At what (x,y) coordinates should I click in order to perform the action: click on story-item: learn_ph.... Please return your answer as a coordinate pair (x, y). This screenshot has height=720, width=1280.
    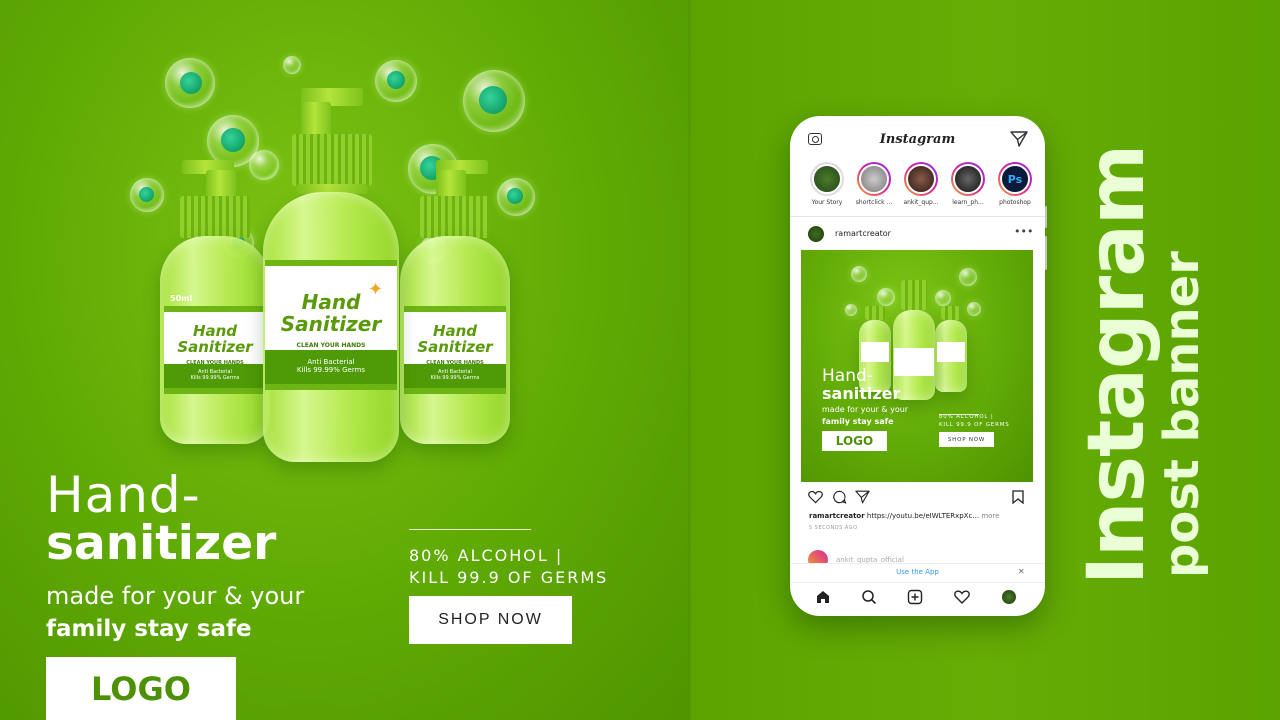
    Looking at the image, I should click on (968, 184).